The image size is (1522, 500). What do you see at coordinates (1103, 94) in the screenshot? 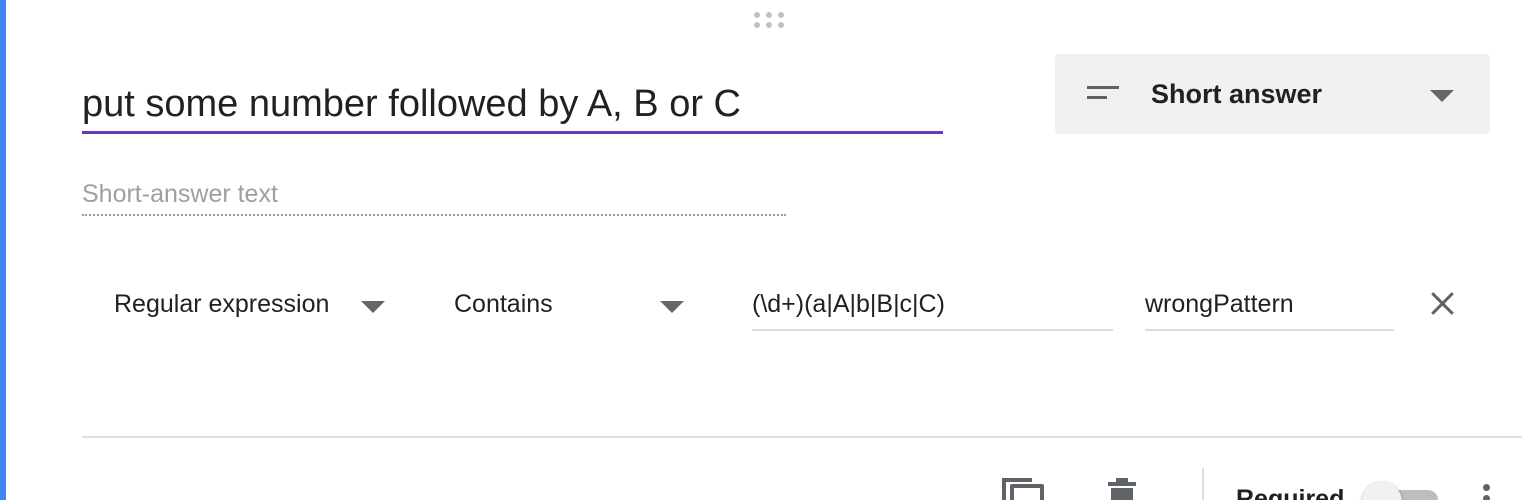
I see `short-text-icon` at bounding box center [1103, 94].